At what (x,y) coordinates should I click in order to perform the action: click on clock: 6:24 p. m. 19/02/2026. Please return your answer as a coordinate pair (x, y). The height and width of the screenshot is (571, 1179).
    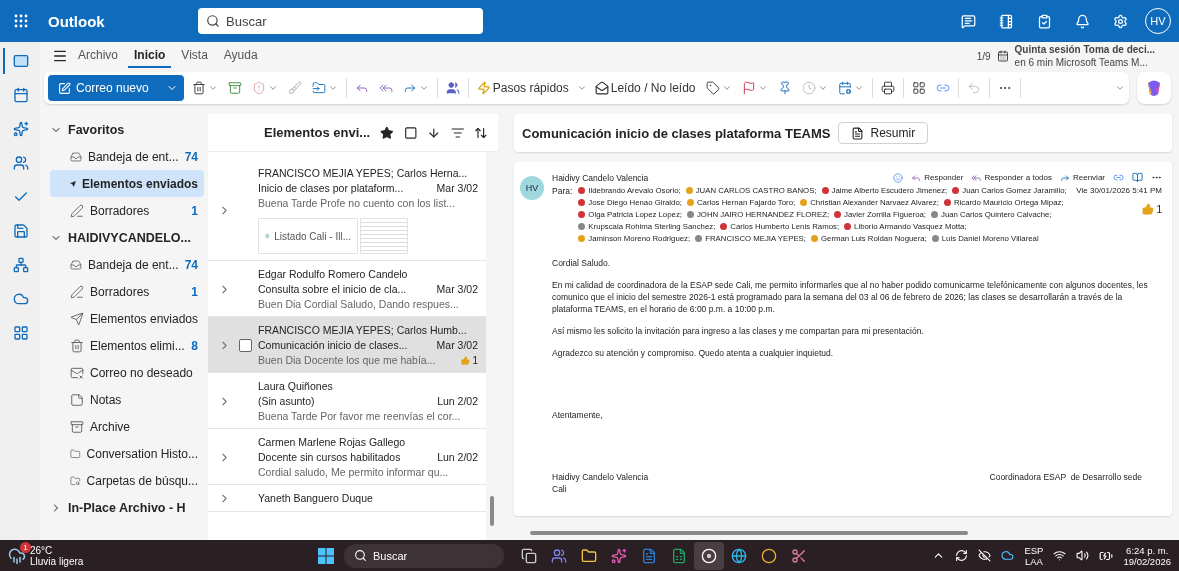
    Looking at the image, I should click on (1147, 555).